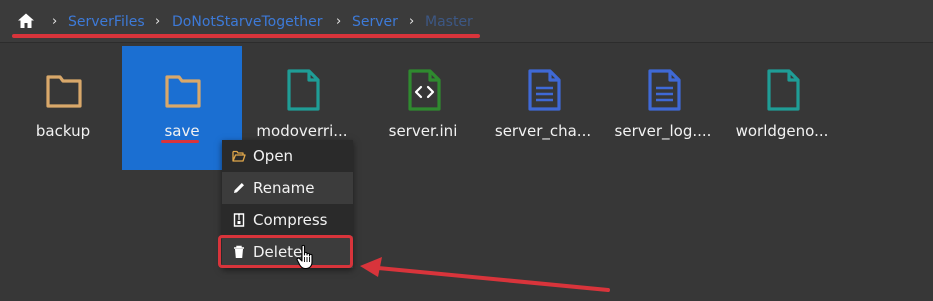 Image resolution: width=933 pixels, height=301 pixels. I want to click on menu-item-label: Rename, so click(284, 188).